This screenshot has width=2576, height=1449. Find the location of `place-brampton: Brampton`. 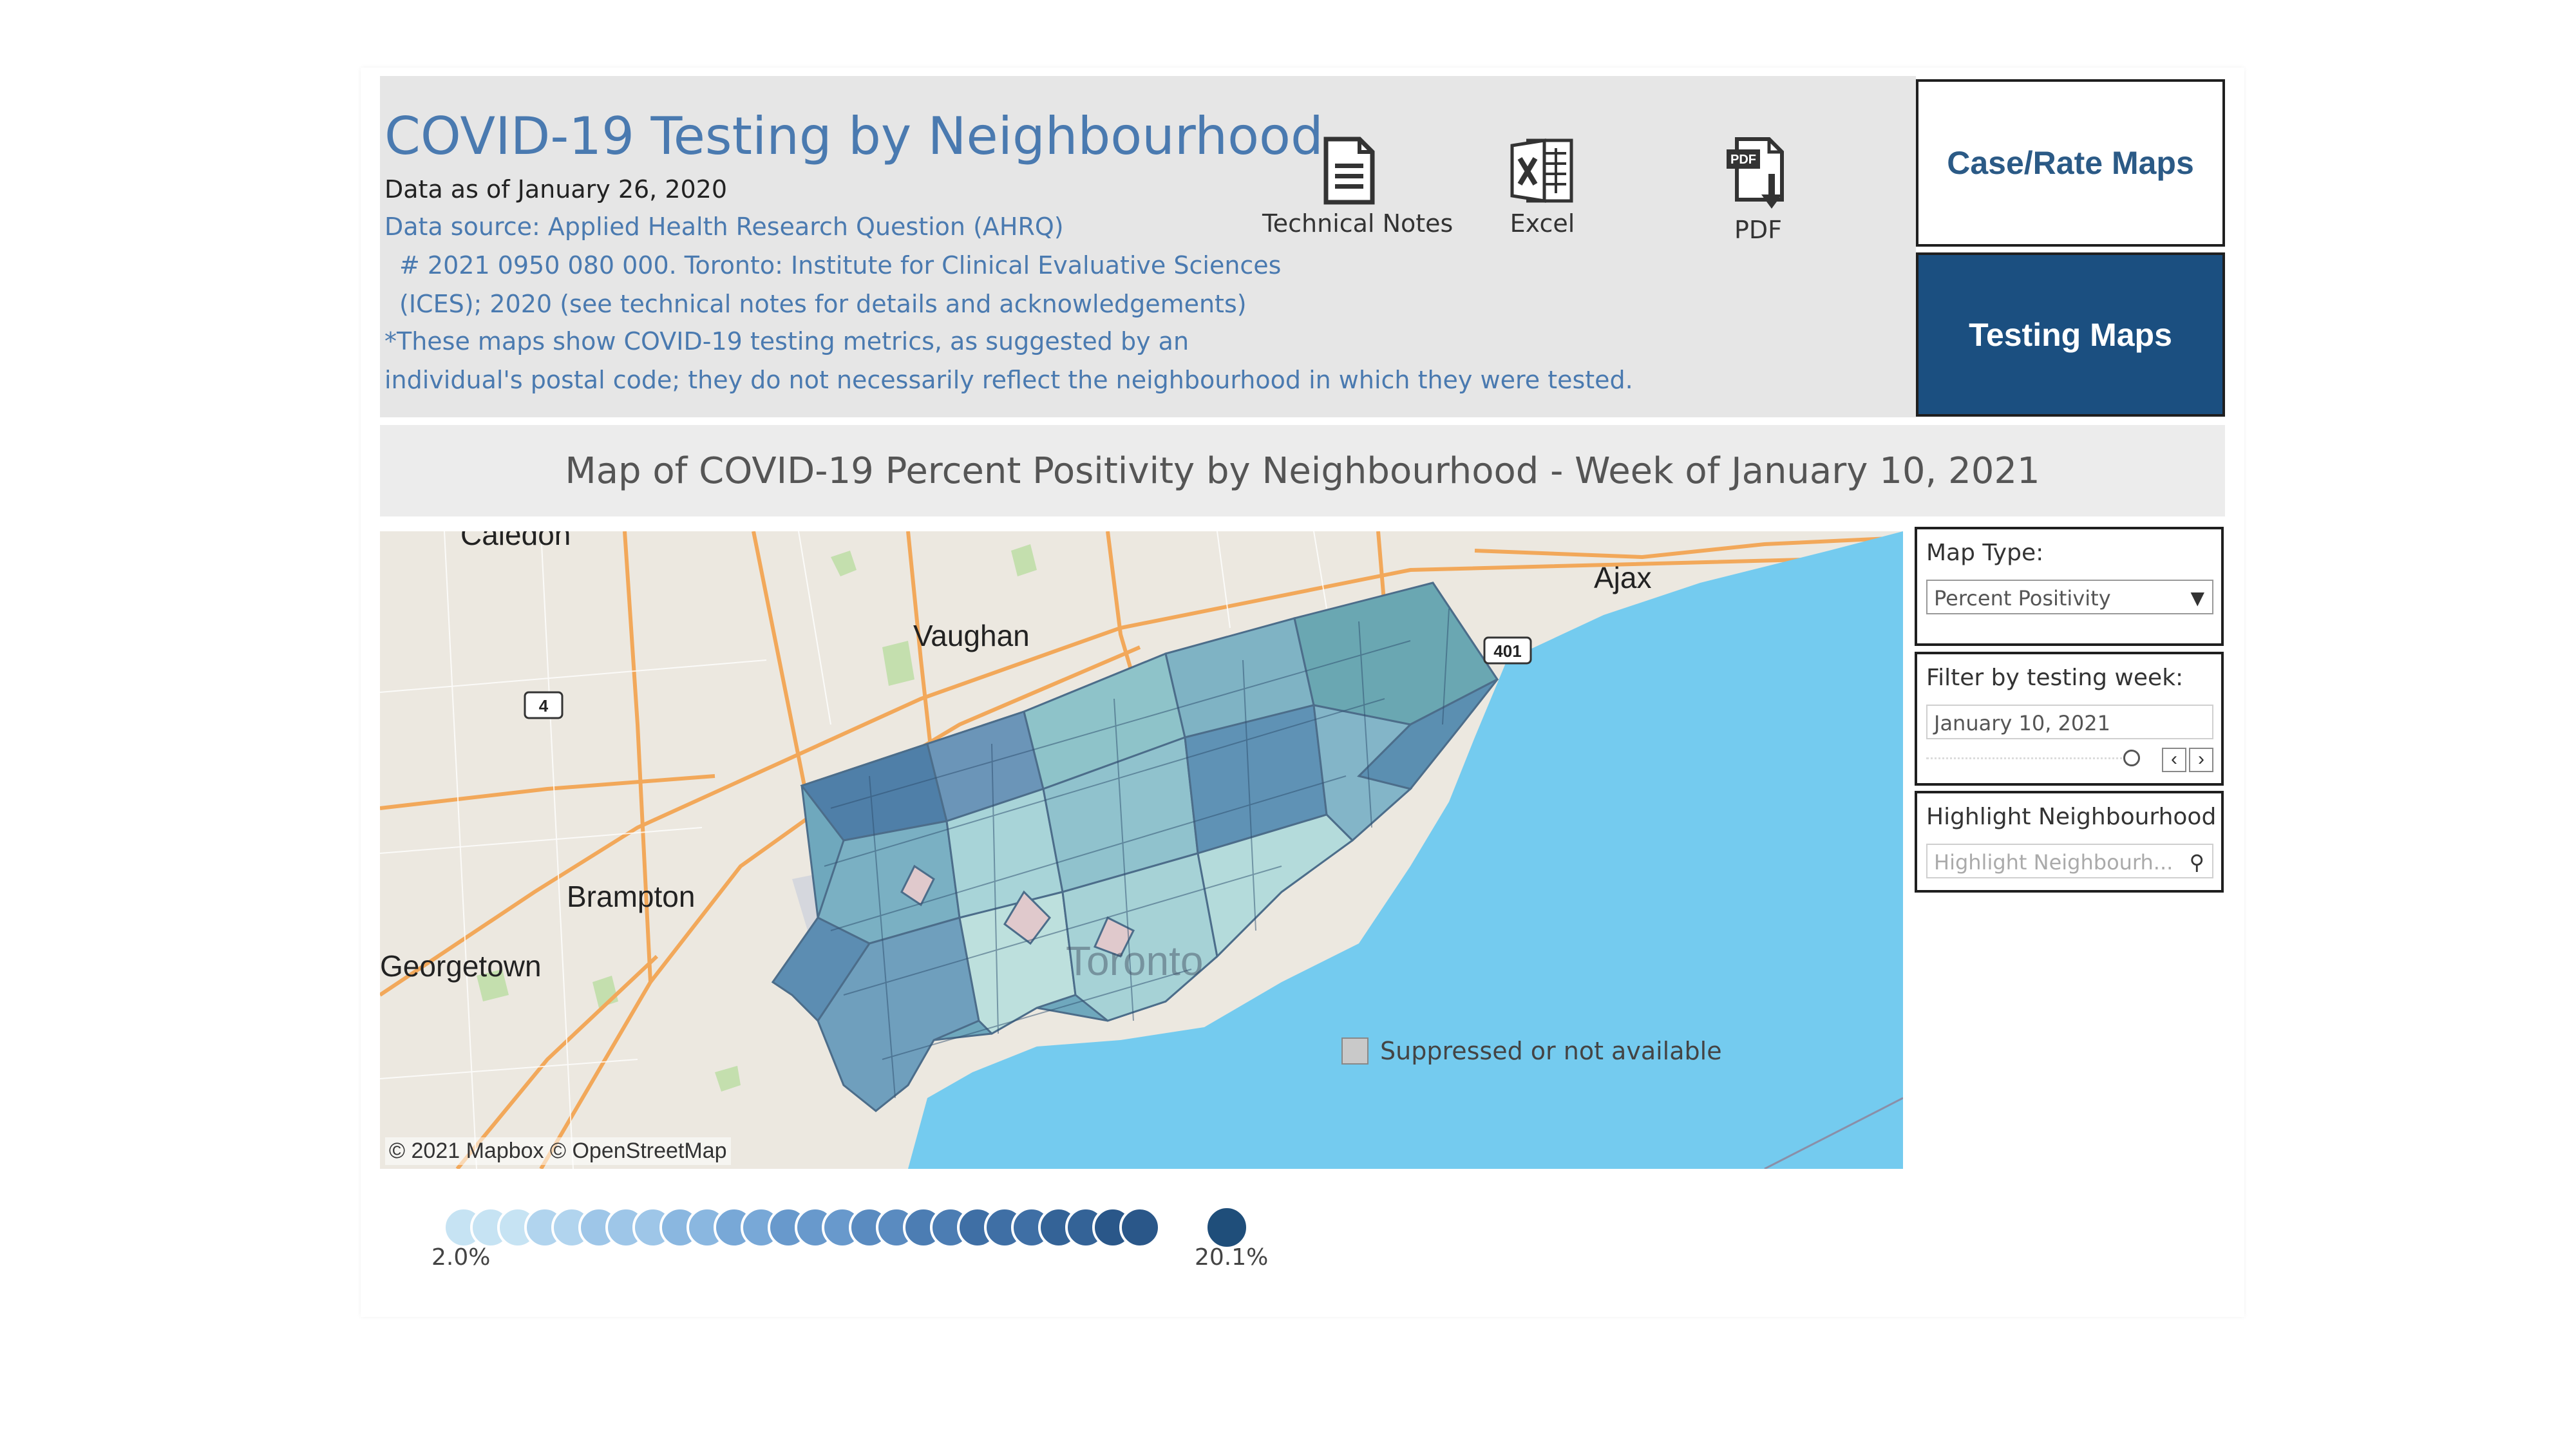

place-brampton: Brampton is located at coordinates (631, 897).